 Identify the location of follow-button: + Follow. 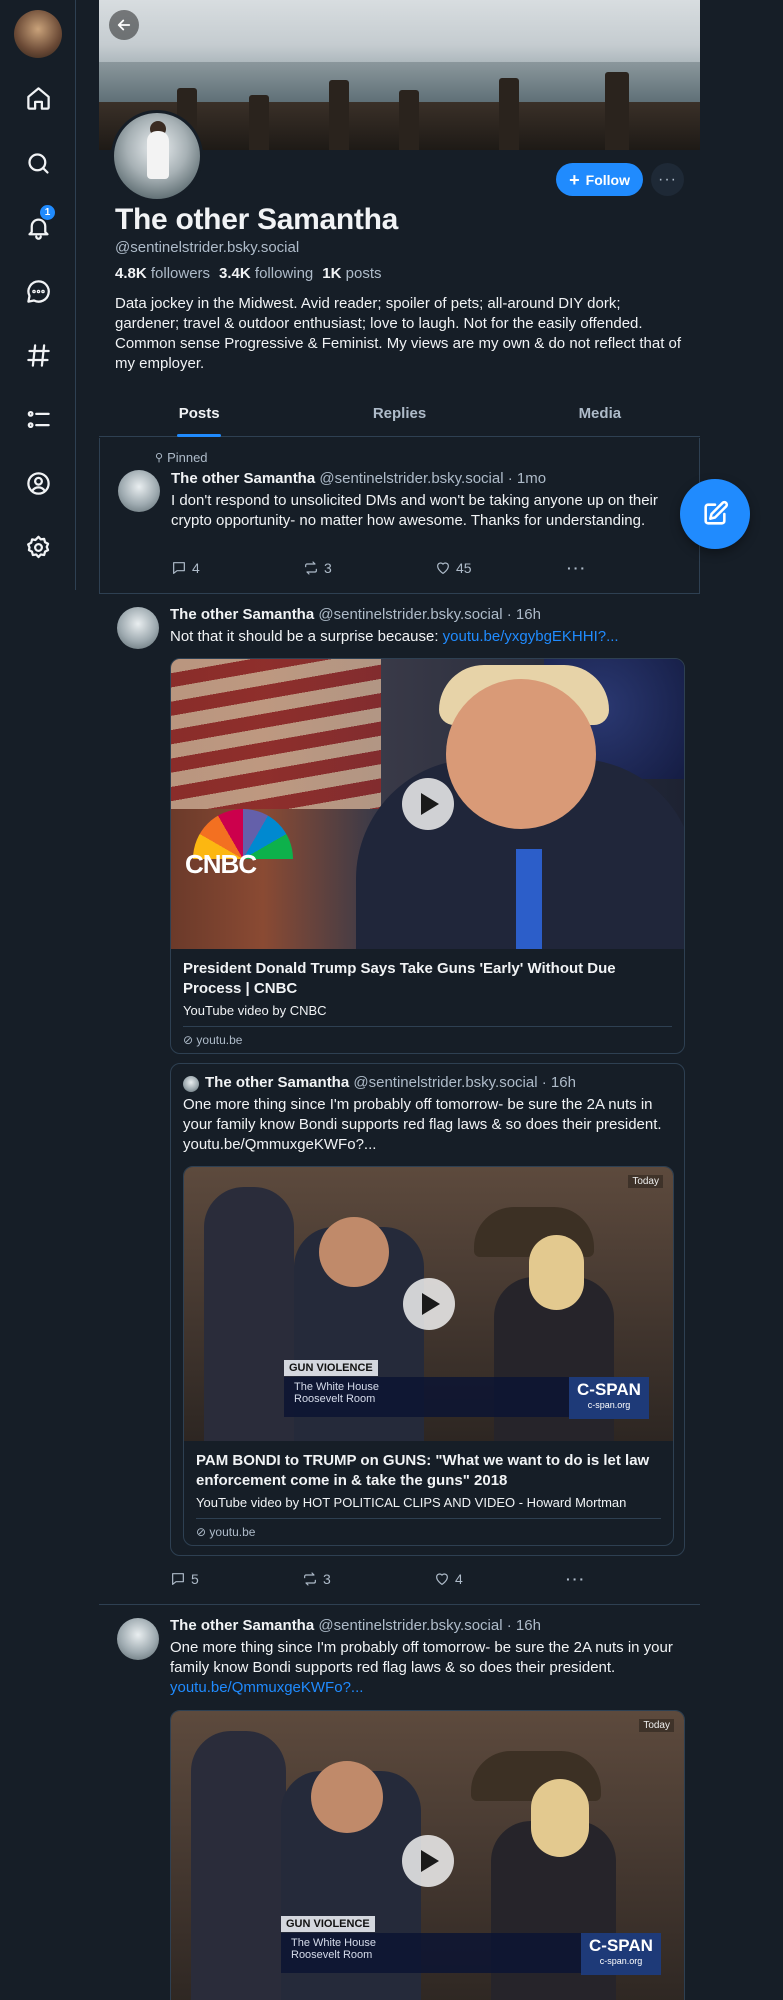
(599, 179).